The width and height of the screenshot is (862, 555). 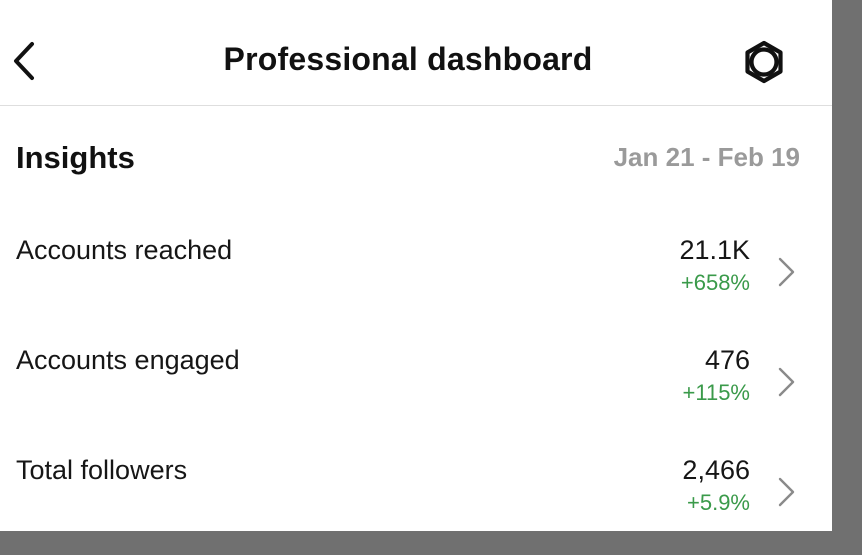 I want to click on insight-row-label: Total followers, so click(x=102, y=470).